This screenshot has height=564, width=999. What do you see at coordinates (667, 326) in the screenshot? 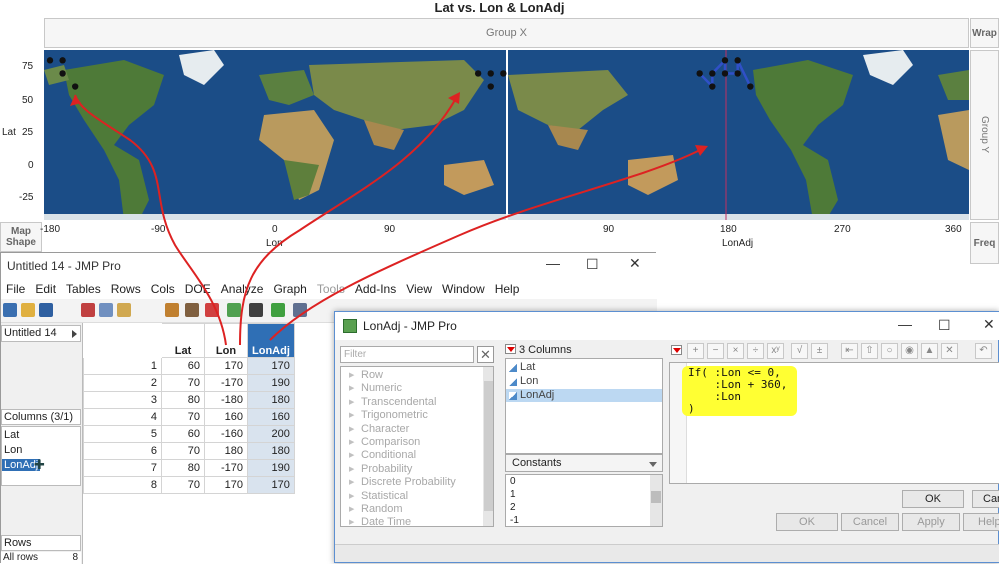
I see `formula-dialog-titlebar: LonAdj - JMP Pro — ☐ ✕` at bounding box center [667, 326].